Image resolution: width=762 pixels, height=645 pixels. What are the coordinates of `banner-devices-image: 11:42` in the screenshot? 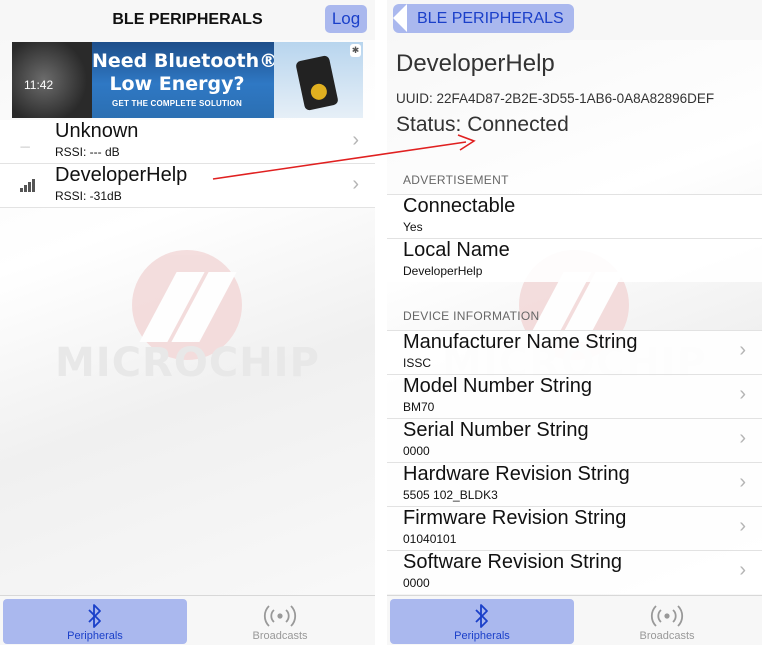 It's located at (52, 80).